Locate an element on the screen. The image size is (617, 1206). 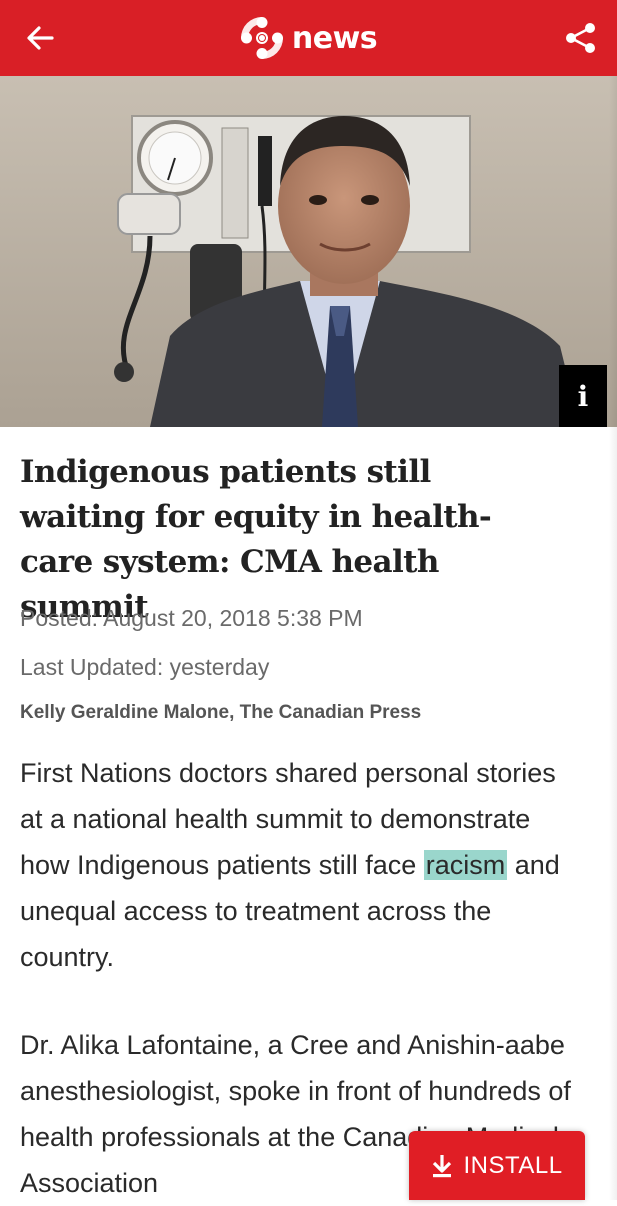
arrow-left-icon is located at coordinates (40, 38).